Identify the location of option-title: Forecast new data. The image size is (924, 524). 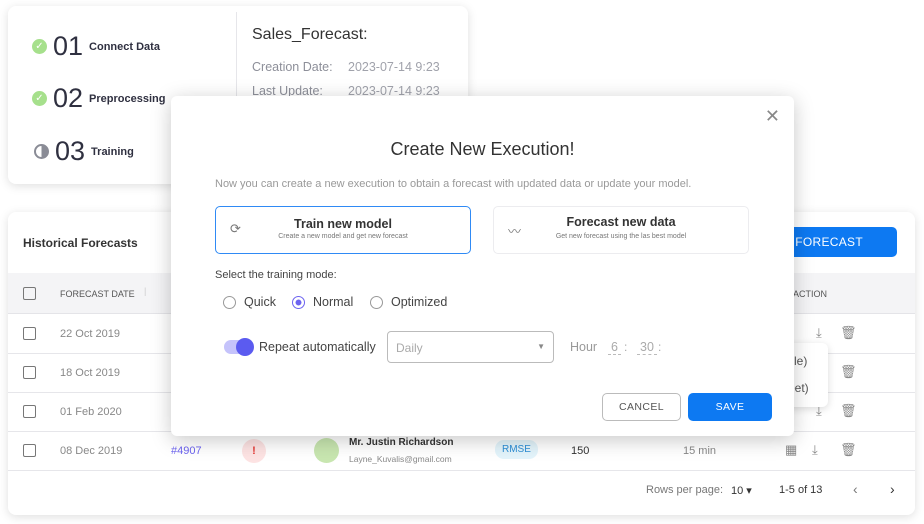
(621, 222).